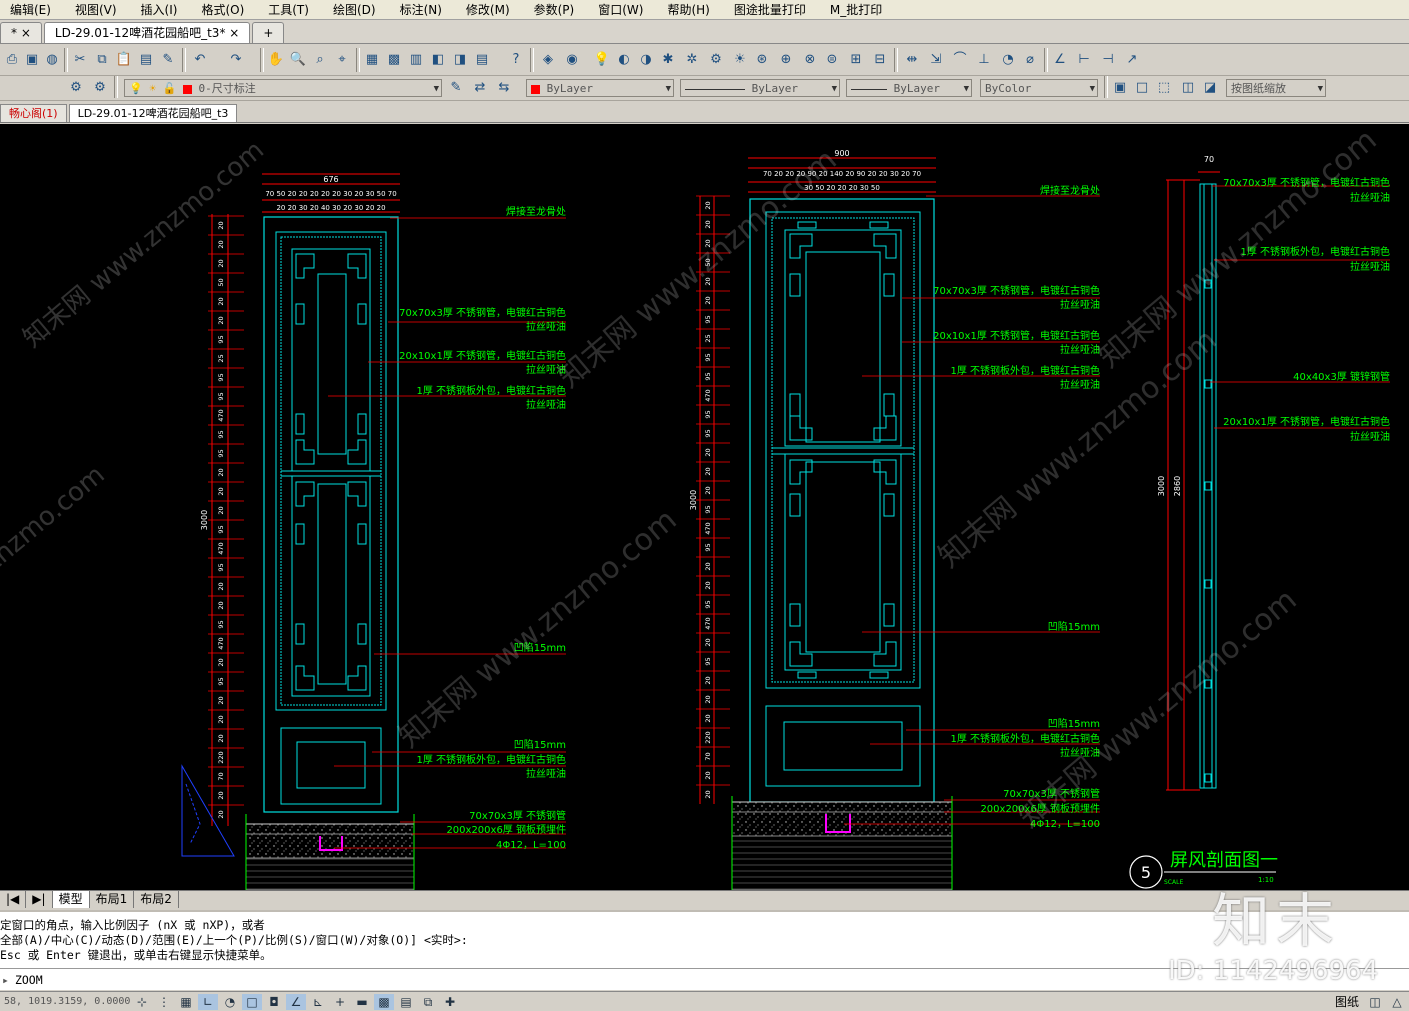  What do you see at coordinates (13, 899) in the screenshot?
I see `scroll-first-icon: |◀` at bounding box center [13, 899].